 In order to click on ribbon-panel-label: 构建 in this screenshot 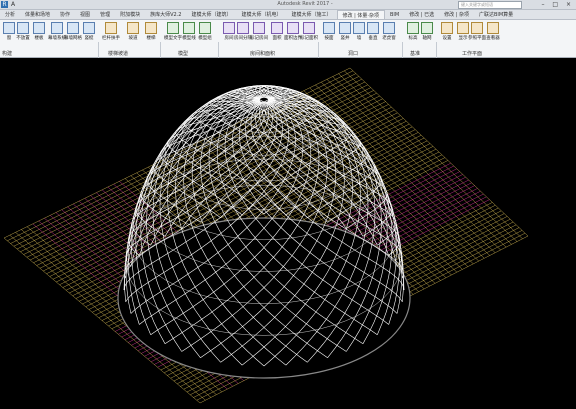, I will do `click(7, 54)`.